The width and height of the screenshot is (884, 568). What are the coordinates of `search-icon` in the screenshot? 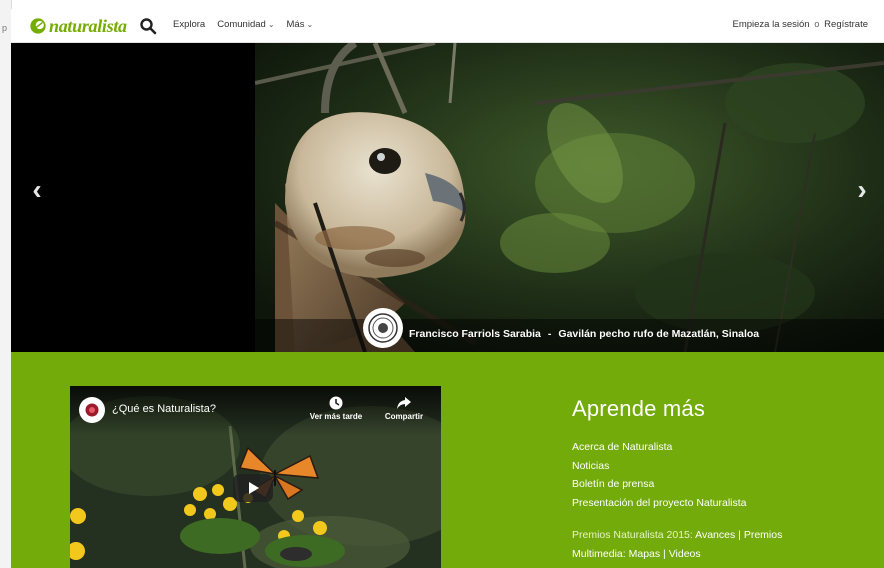 It's located at (148, 26).